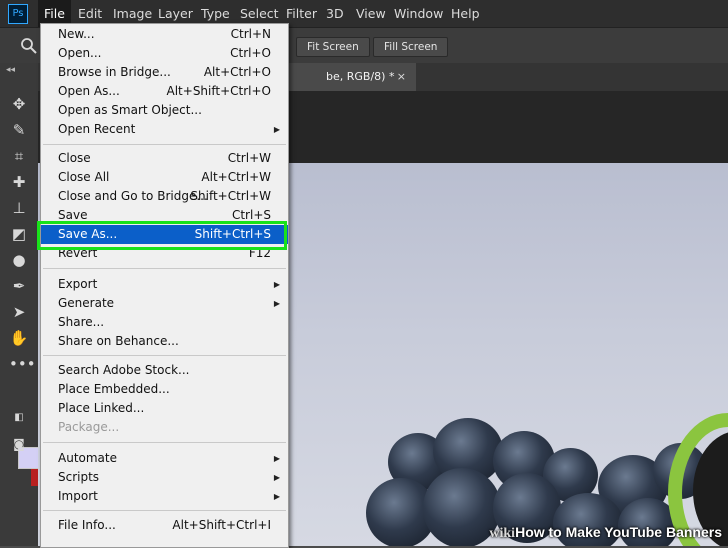 The width and height of the screenshot is (728, 548). Describe the element at coordinates (162, 235) in the screenshot. I see `save-as-highlight` at that location.